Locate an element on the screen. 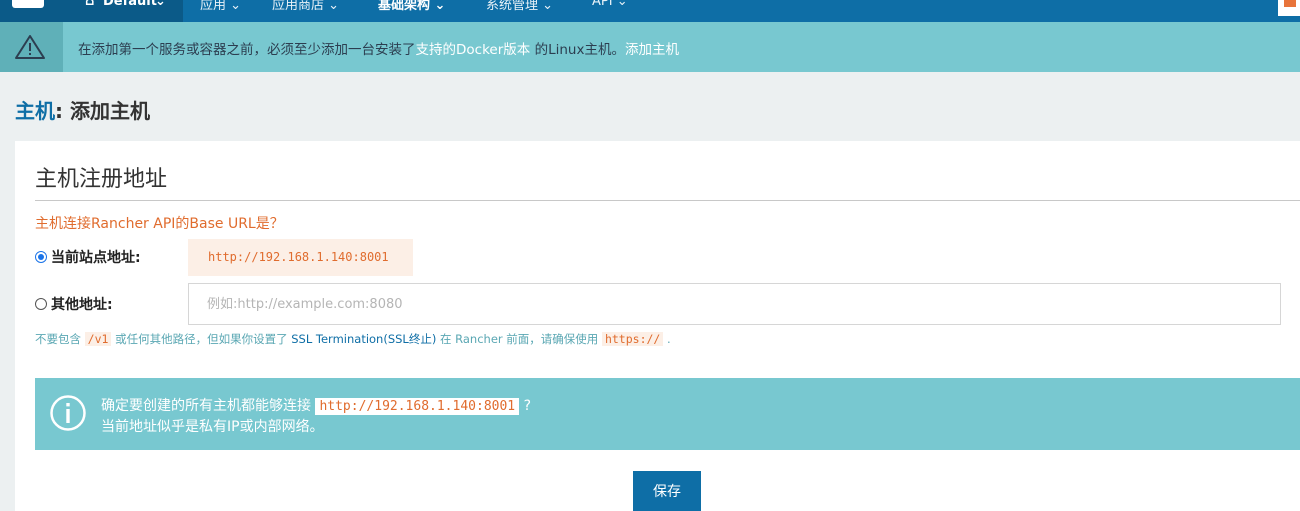 The height and width of the screenshot is (511, 1300). docker-versions-link: 支持的Docker版本 is located at coordinates (473, 50).